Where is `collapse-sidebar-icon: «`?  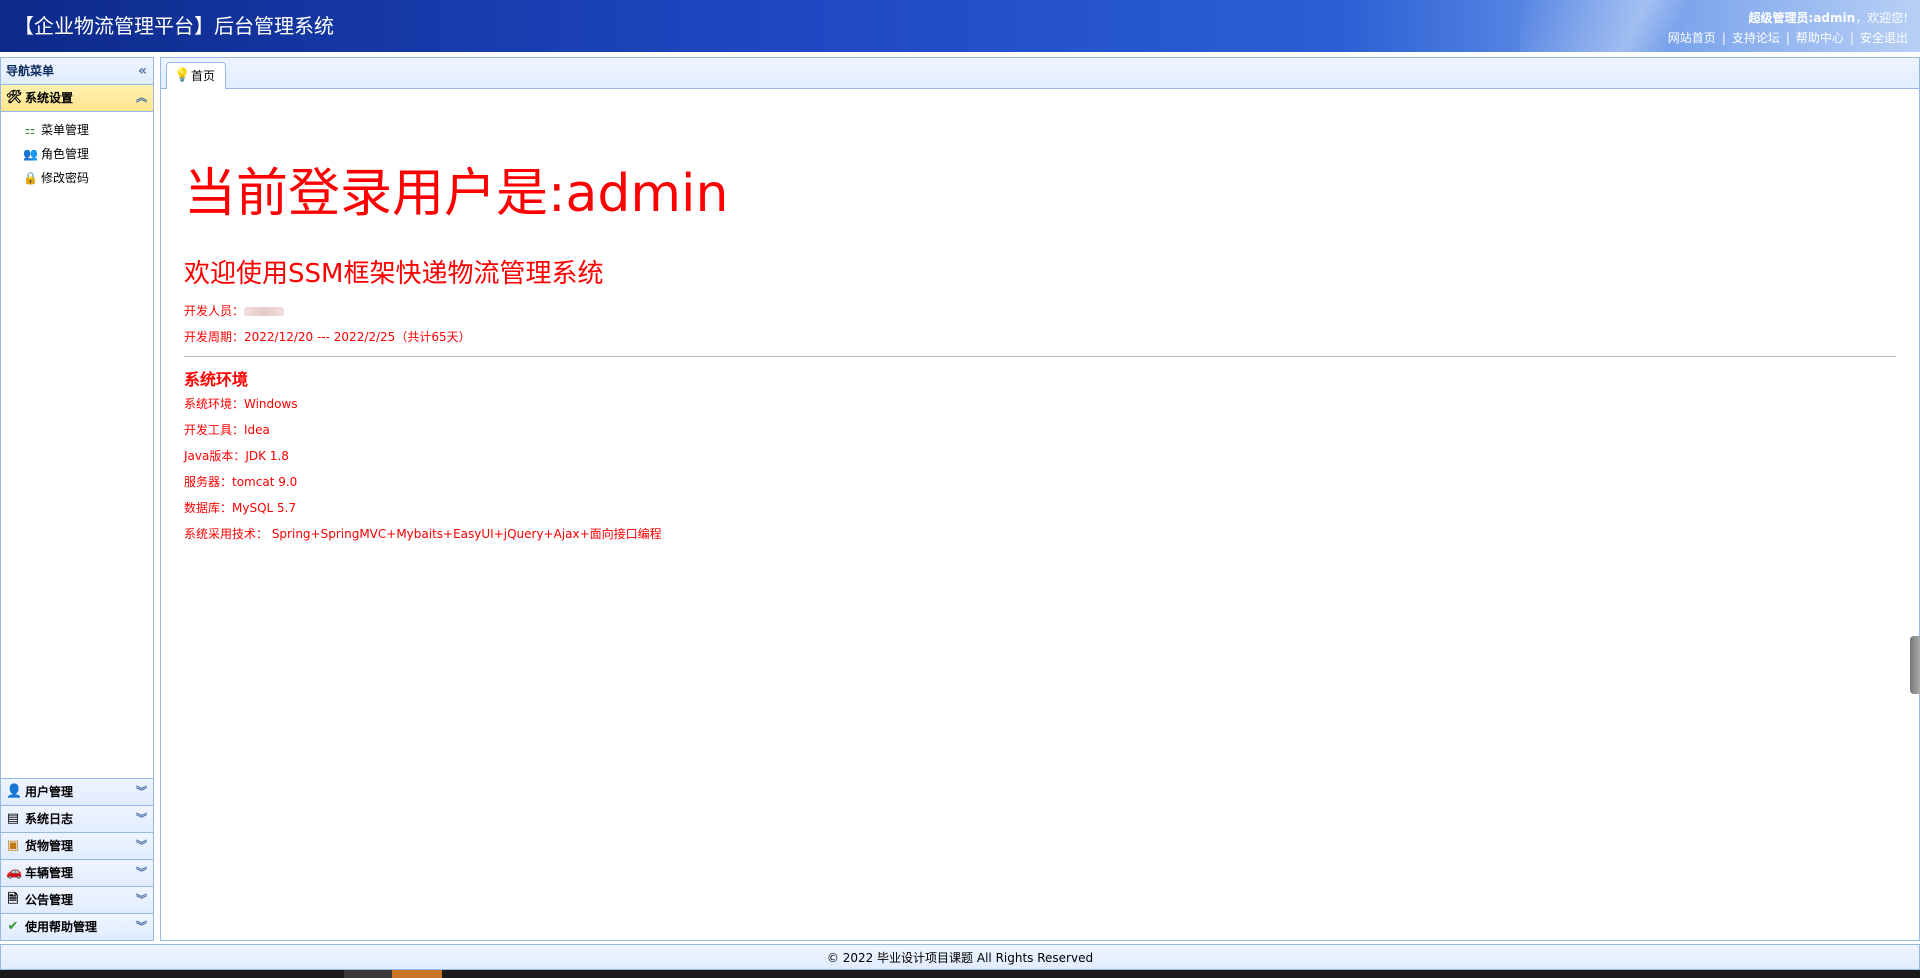
collapse-sidebar-icon: « is located at coordinates (142, 71).